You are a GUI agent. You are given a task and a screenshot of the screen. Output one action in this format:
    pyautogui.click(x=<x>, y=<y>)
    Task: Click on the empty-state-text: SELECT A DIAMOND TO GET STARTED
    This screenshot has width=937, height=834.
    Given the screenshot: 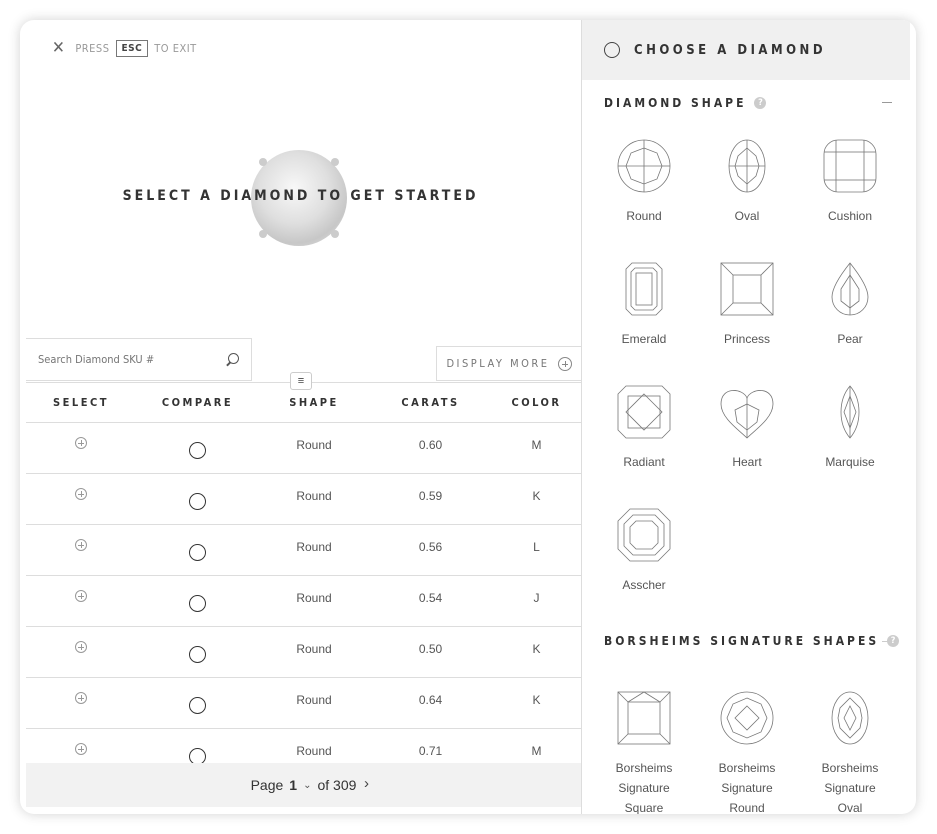 What is the action you would take?
    pyautogui.click(x=300, y=196)
    